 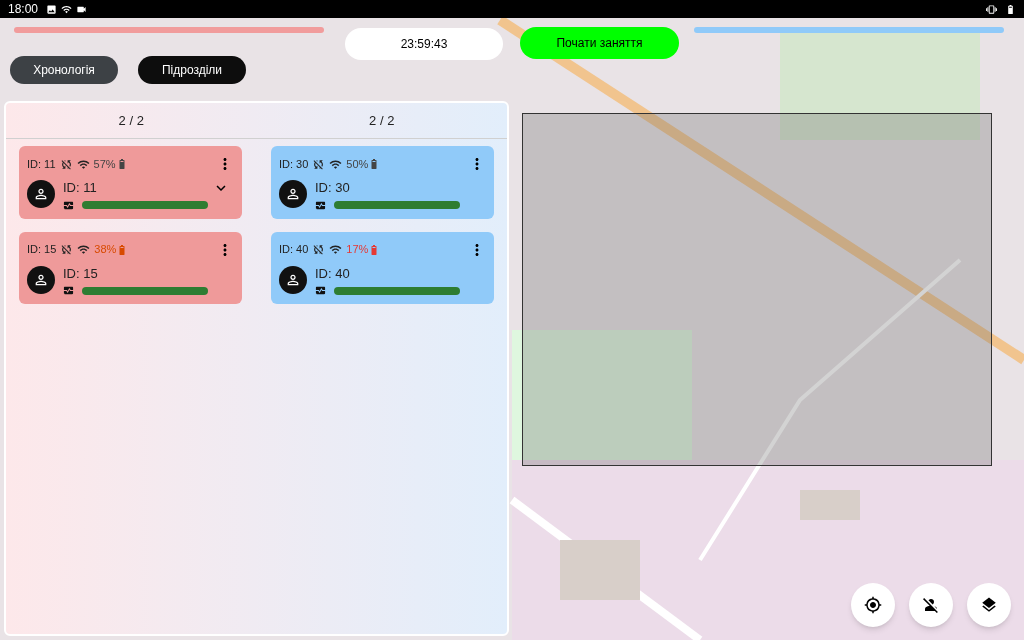 I want to click on vibrate-icon, so click(x=991, y=9).